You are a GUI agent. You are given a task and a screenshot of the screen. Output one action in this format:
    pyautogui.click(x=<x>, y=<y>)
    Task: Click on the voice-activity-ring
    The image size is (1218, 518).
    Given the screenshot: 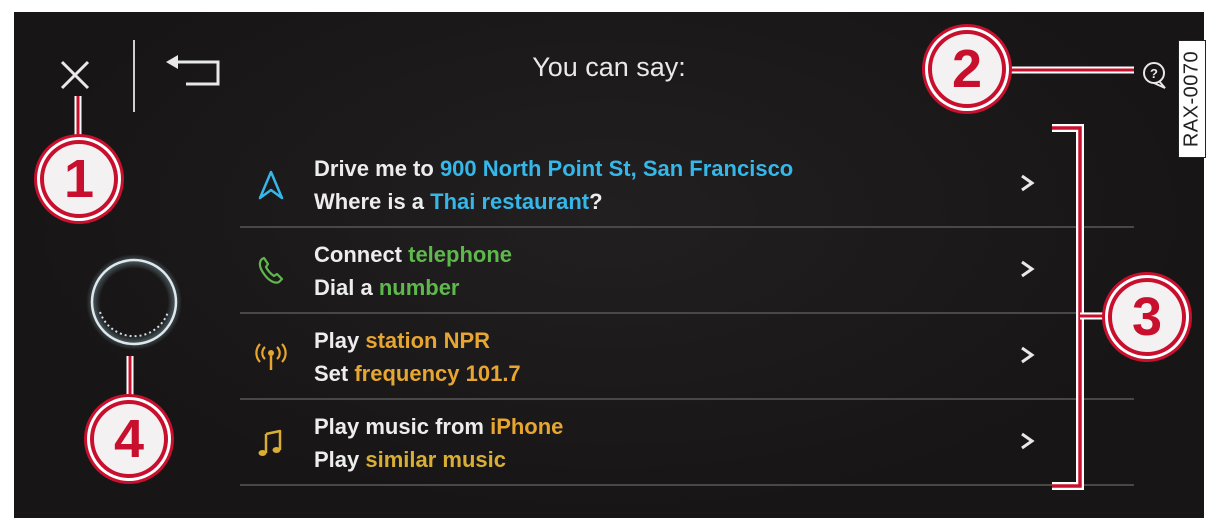 What is the action you would take?
    pyautogui.click(x=134, y=302)
    